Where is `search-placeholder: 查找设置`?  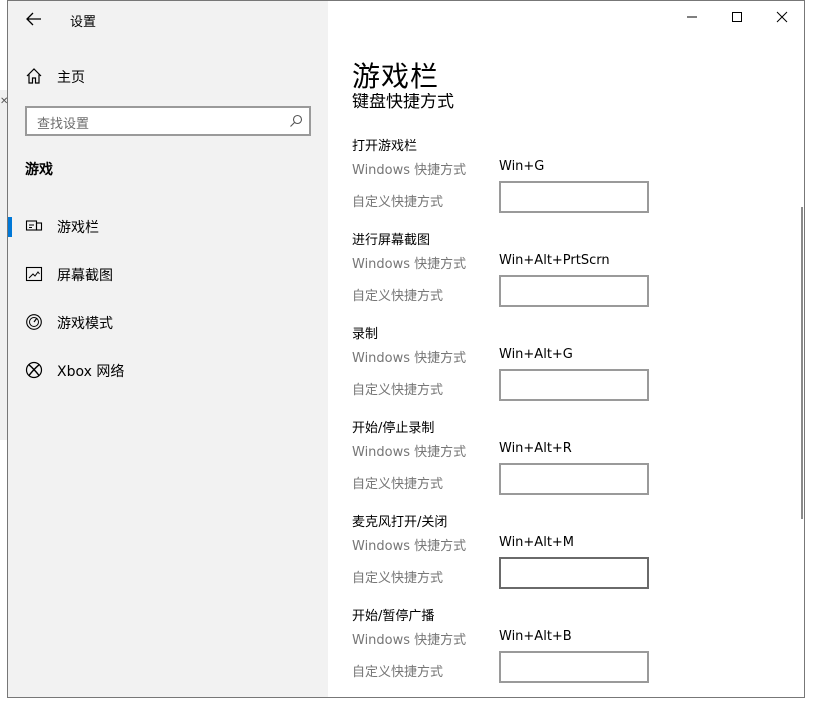
search-placeholder: 查找设置 is located at coordinates (63, 124).